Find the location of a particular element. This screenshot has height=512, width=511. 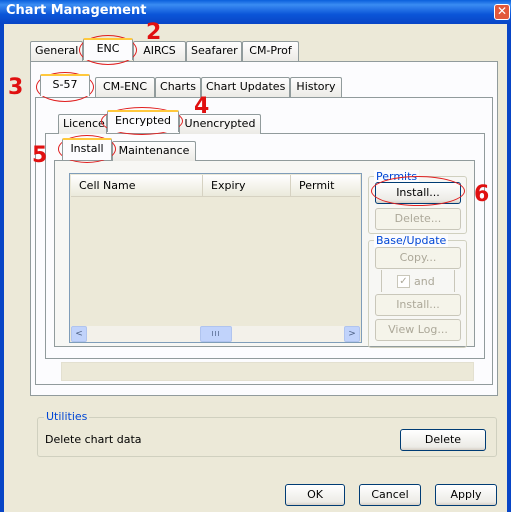

annotation-number-3: 3 is located at coordinates (16, 87).